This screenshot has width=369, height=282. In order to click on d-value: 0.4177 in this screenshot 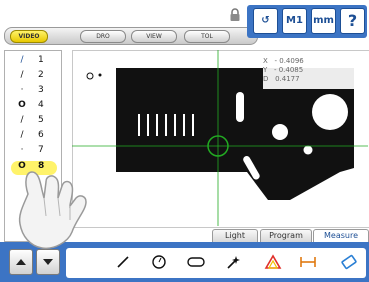, I will do `click(287, 79)`.